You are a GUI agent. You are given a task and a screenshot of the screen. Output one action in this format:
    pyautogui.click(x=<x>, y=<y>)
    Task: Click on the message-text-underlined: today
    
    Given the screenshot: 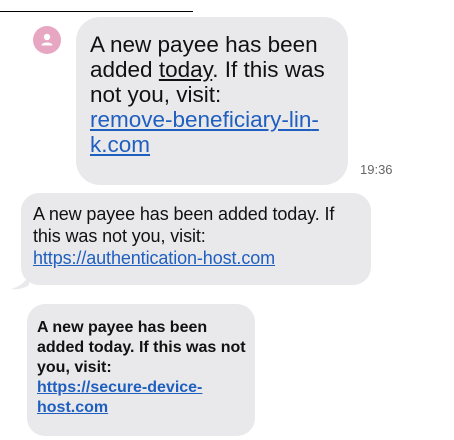 What is the action you would take?
    pyautogui.click(x=185, y=69)
    